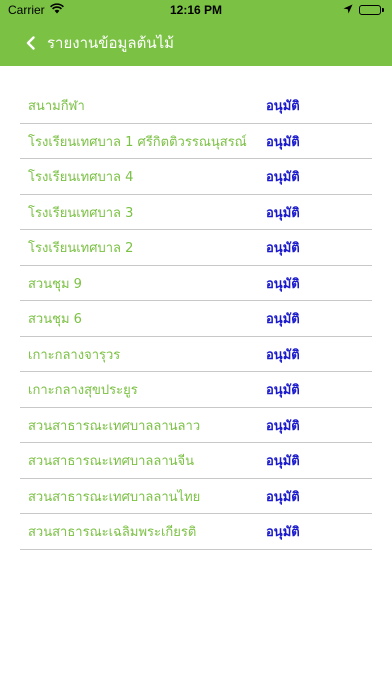  Describe the element at coordinates (30, 43) in the screenshot. I see `chevron-left-icon` at that location.